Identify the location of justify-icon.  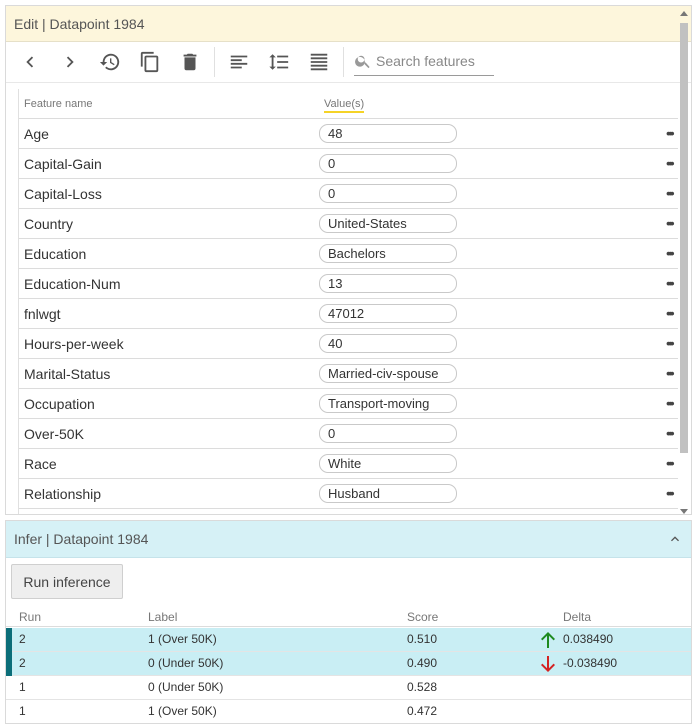
(319, 62).